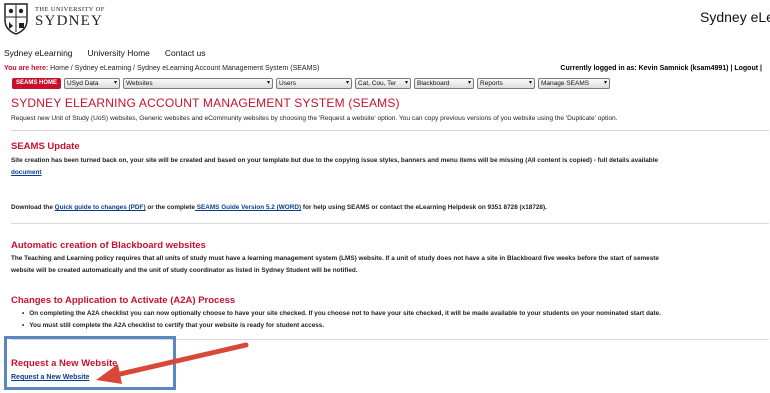 Image resolution: width=770 pixels, height=393 pixels. What do you see at coordinates (119, 53) in the screenshot?
I see `nav-link-university-home: University Home` at bounding box center [119, 53].